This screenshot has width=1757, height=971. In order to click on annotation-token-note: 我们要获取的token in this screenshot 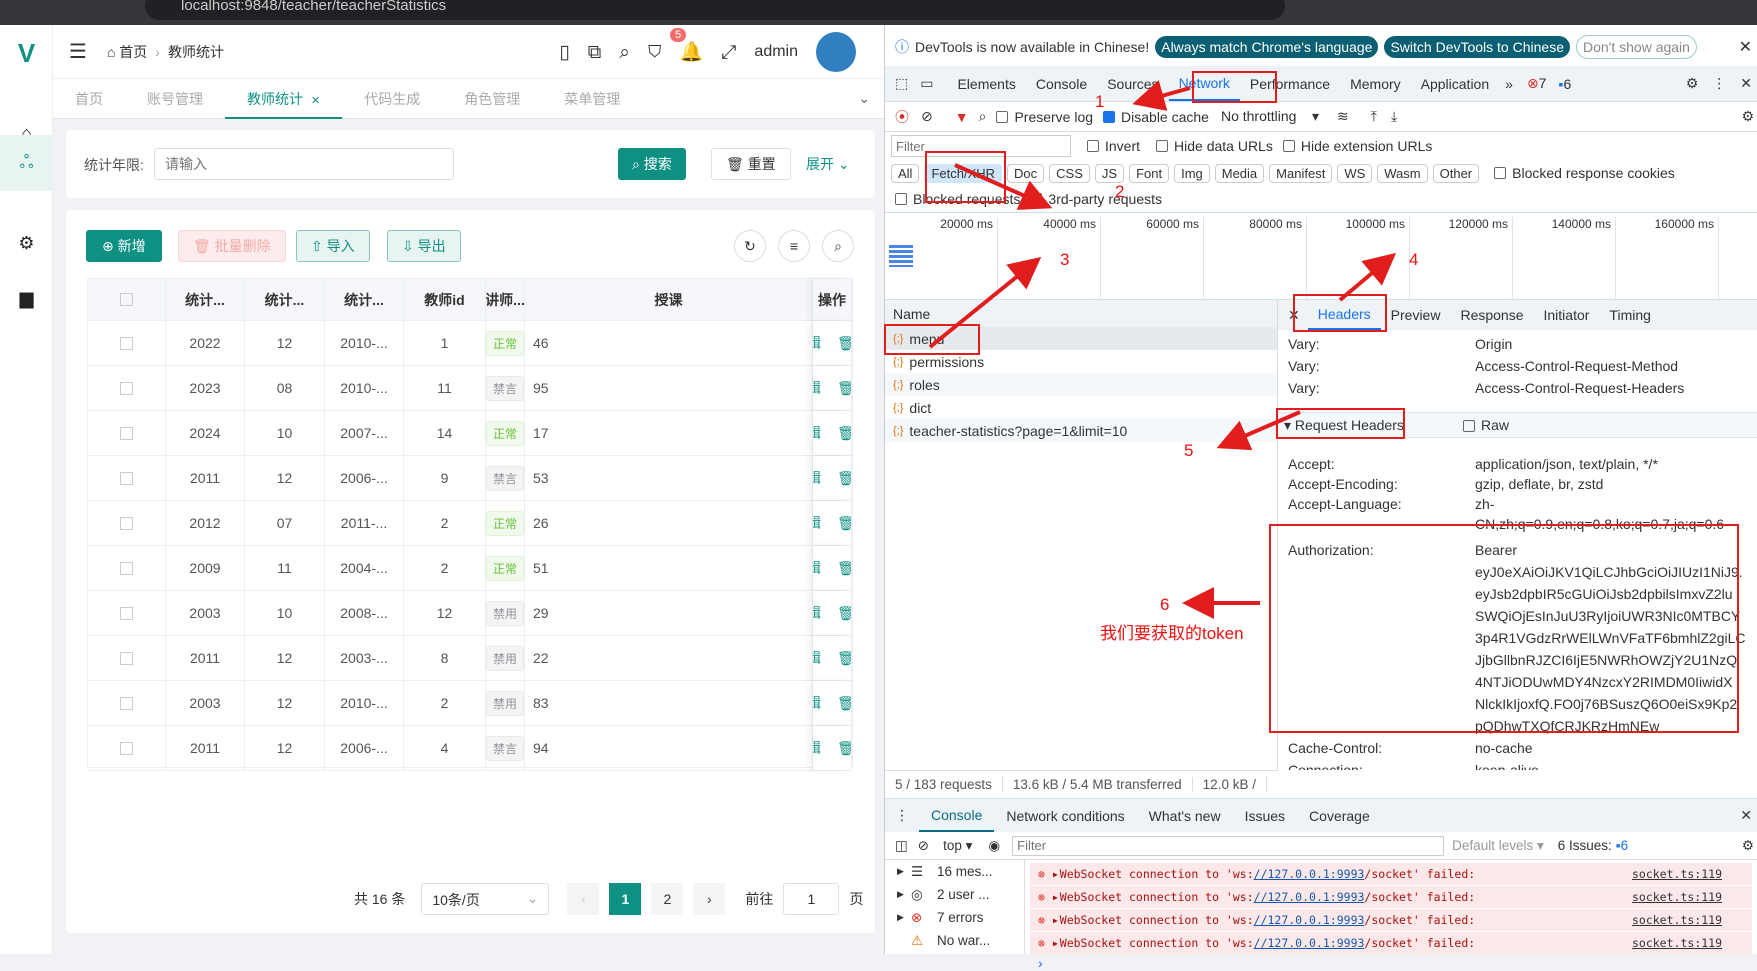, I will do `click(1172, 633)`.